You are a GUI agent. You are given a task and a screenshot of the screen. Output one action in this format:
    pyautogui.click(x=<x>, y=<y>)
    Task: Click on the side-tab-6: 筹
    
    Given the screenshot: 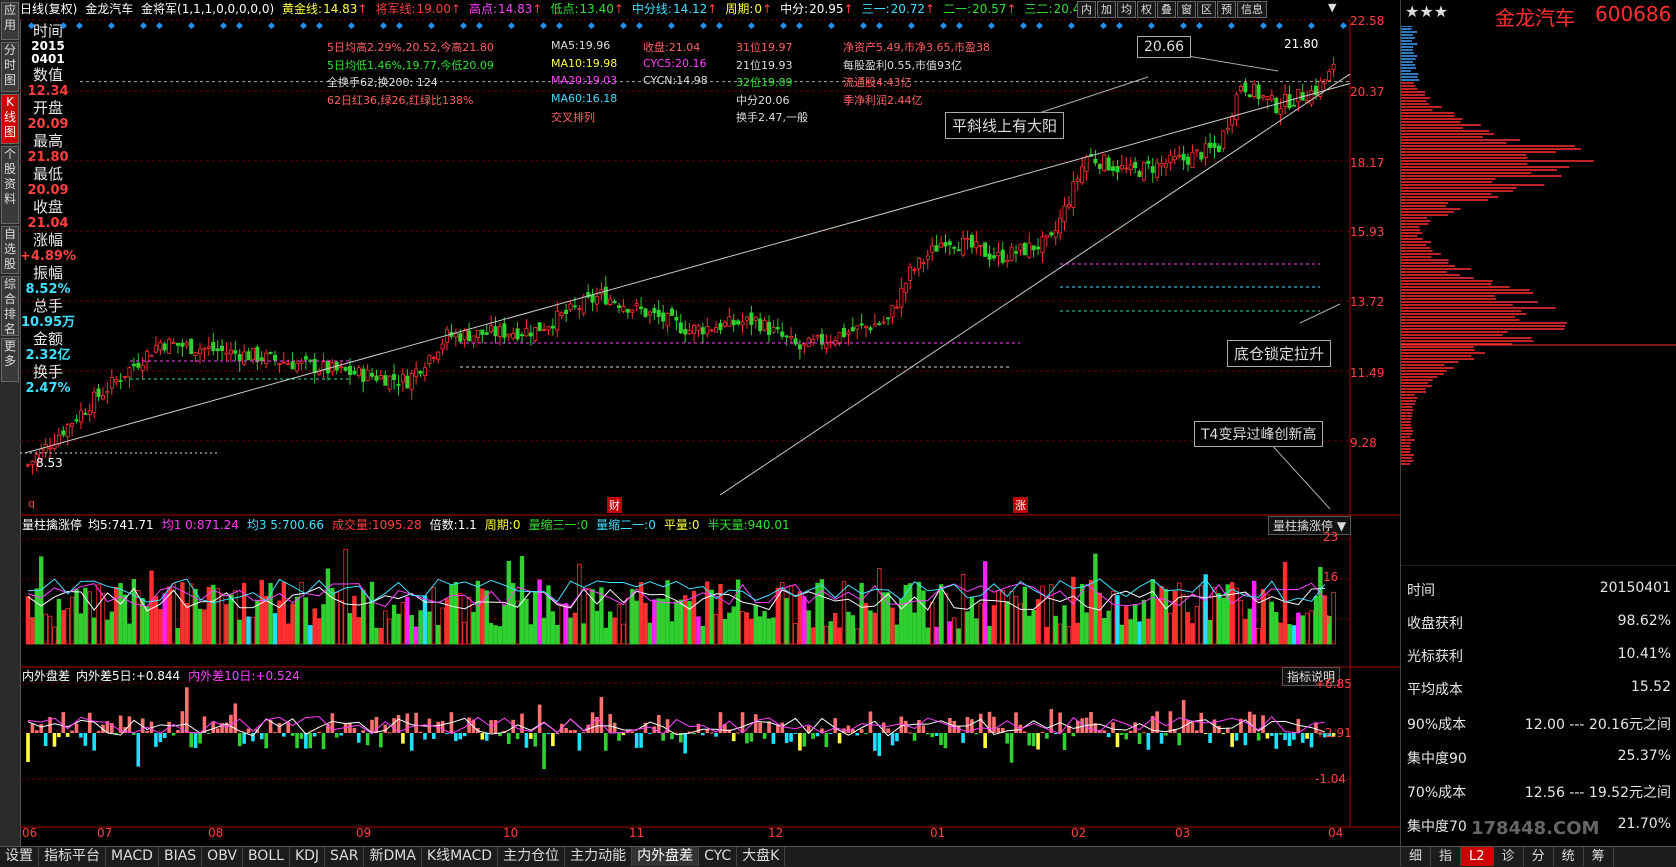 What is the action you would take?
    pyautogui.click(x=1599, y=856)
    